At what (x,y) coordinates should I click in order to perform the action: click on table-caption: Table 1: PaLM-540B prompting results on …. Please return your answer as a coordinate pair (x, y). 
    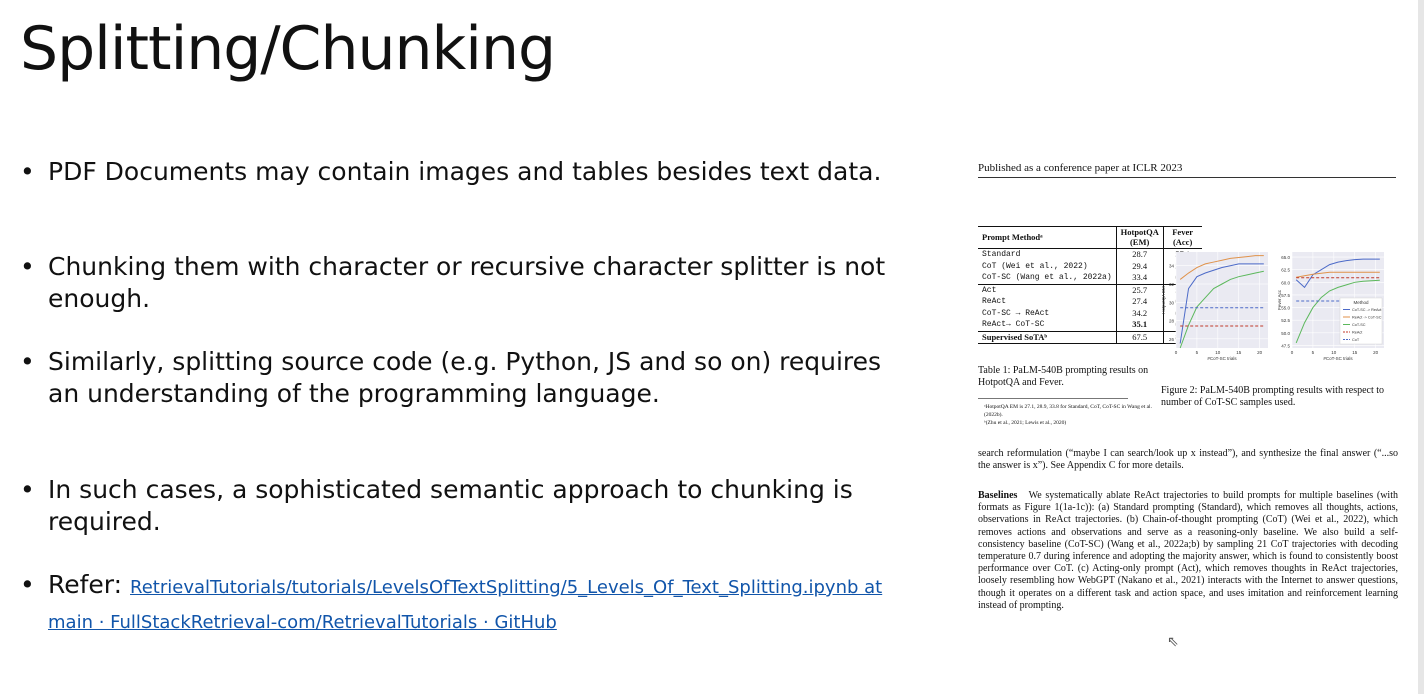
    Looking at the image, I should click on (1063, 376).